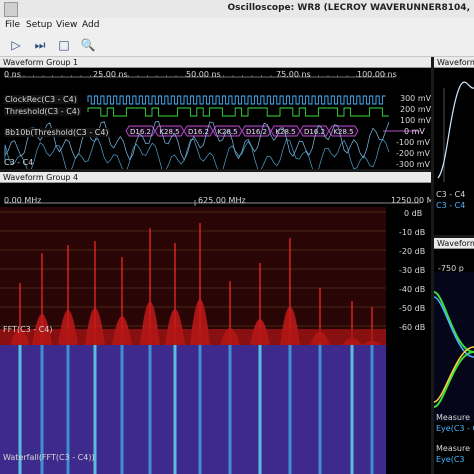 This screenshot has height=474, width=474. What do you see at coordinates (40, 45) in the screenshot?
I see `step-icon: ⏭` at bounding box center [40, 45].